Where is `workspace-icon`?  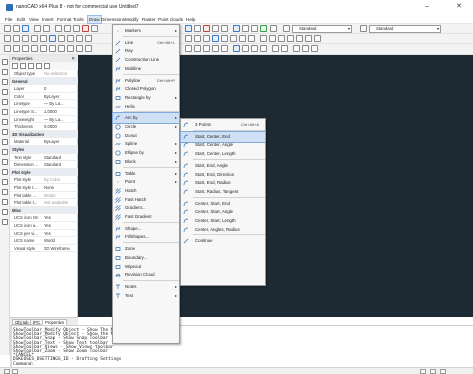 workspace-icon is located at coordinates (443, 371).